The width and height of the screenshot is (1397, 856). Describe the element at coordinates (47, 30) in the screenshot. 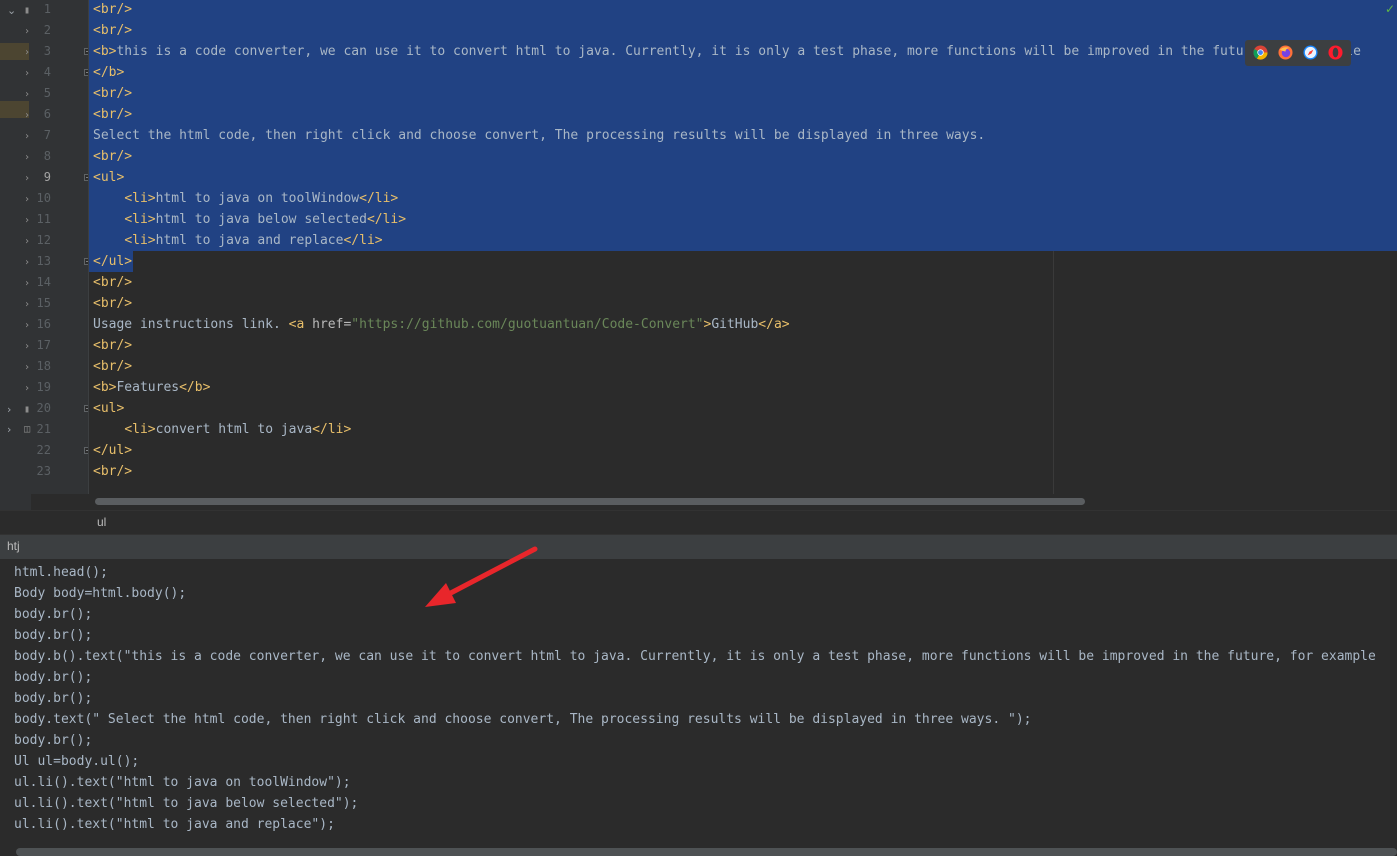

I see `line-number: 2` at that location.